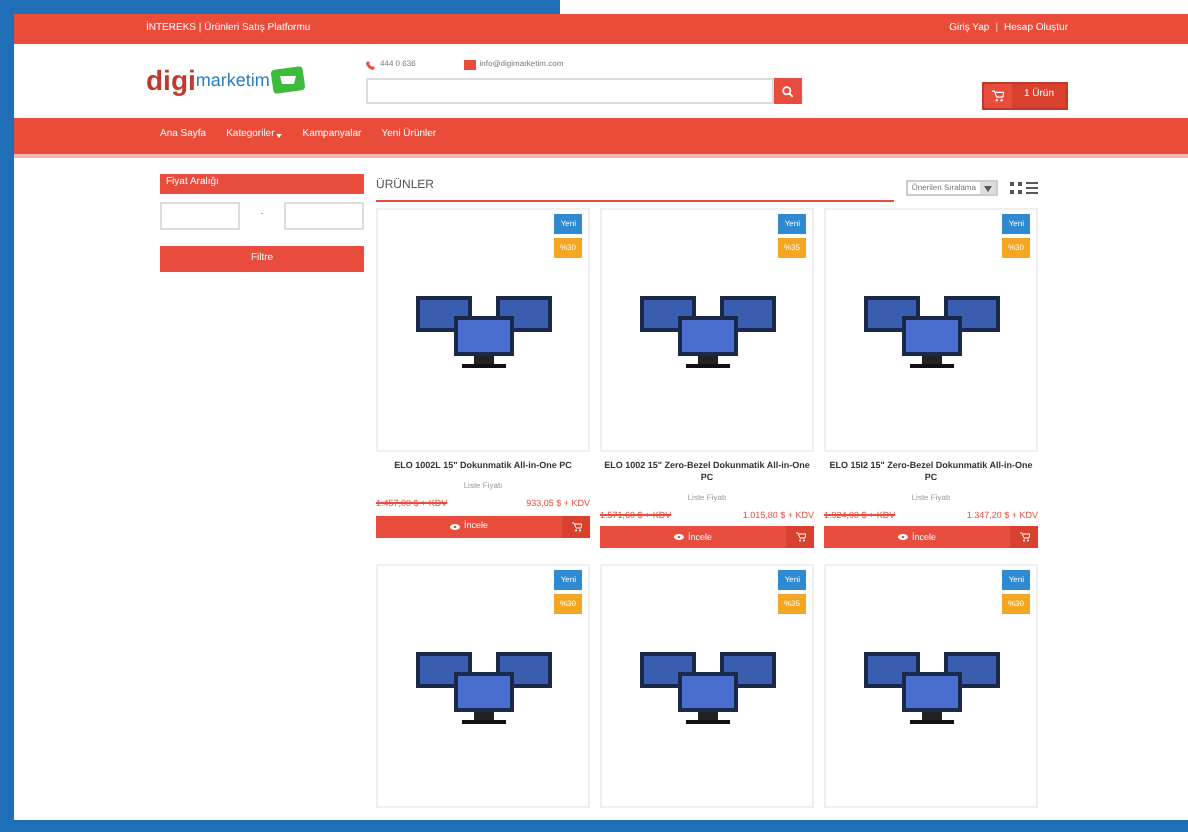 The image size is (1188, 832). I want to click on cart-logo-icon, so click(287, 80).